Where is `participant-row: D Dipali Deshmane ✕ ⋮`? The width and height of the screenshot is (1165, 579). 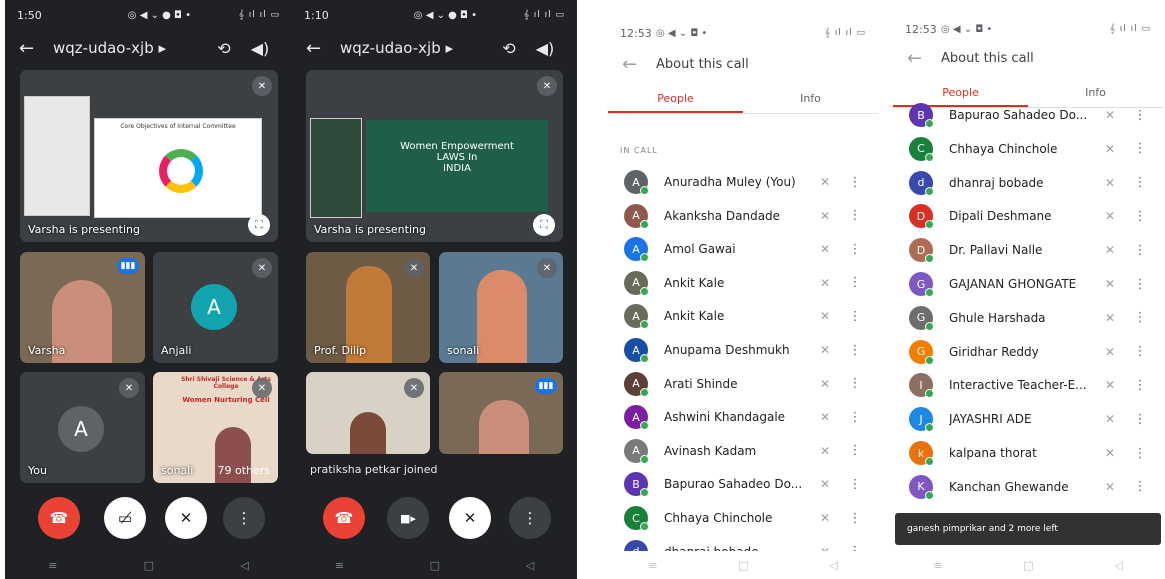 participant-row: D Dipali Deshmane ✕ ⋮ is located at coordinates (1028, 216).